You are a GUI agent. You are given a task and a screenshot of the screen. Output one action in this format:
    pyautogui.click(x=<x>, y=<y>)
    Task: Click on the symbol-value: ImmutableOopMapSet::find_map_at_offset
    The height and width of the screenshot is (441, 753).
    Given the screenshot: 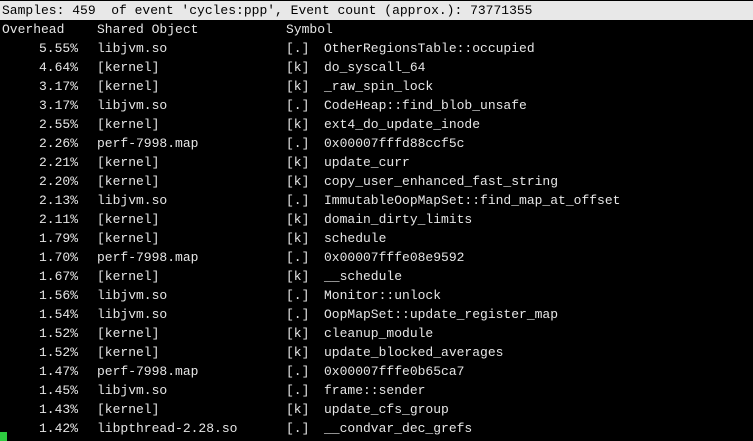 What is the action you would take?
    pyautogui.click(x=472, y=200)
    